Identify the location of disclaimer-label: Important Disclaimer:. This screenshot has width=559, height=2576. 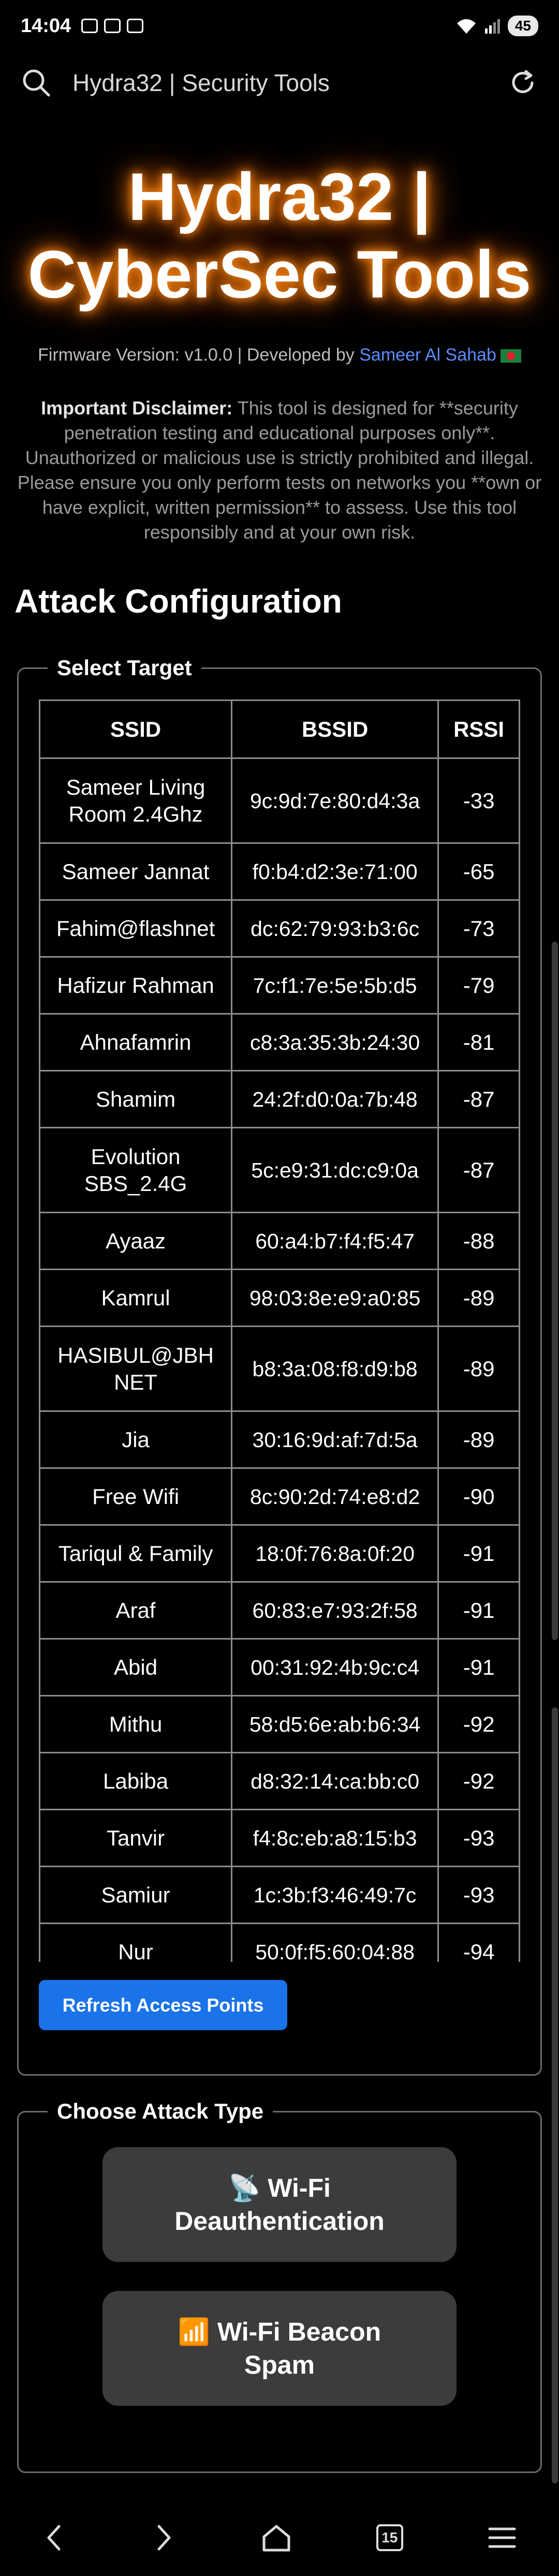
(137, 408).